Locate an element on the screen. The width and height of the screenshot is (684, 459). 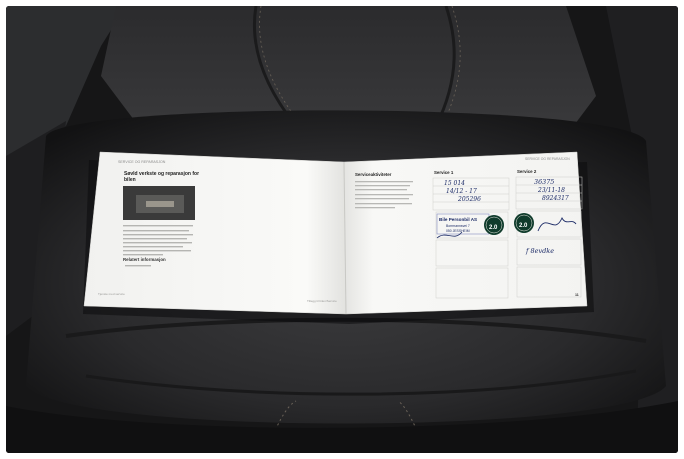
service-1-order: 205296 is located at coordinates (469, 199).